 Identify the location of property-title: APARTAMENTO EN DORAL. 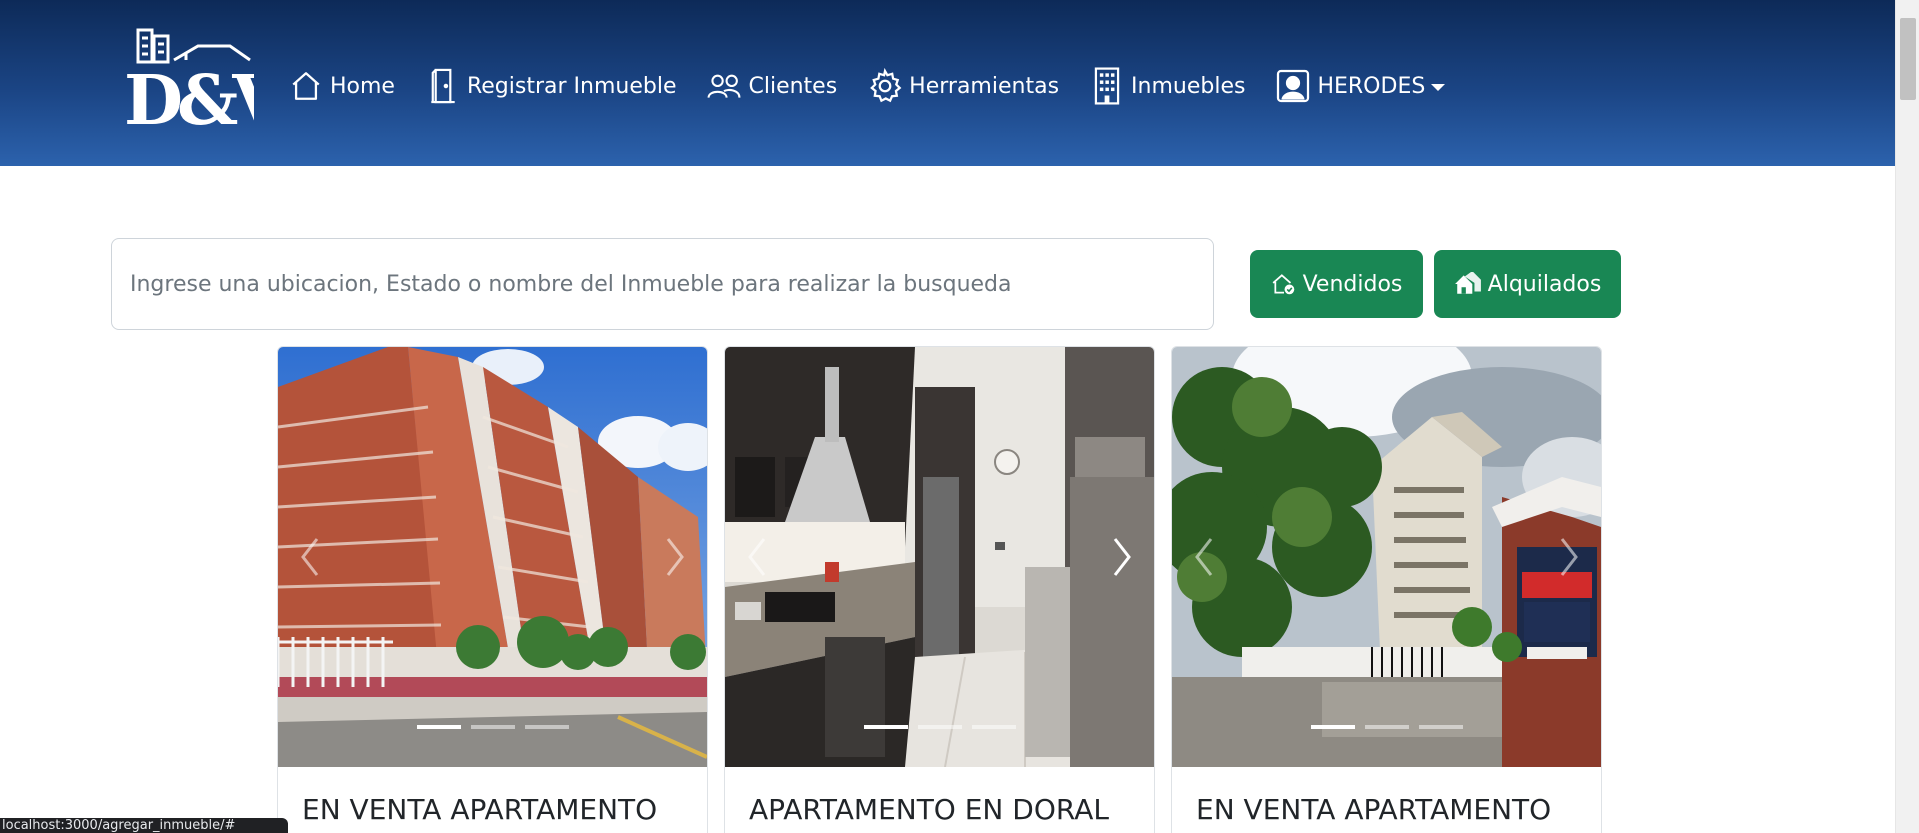
(929, 809).